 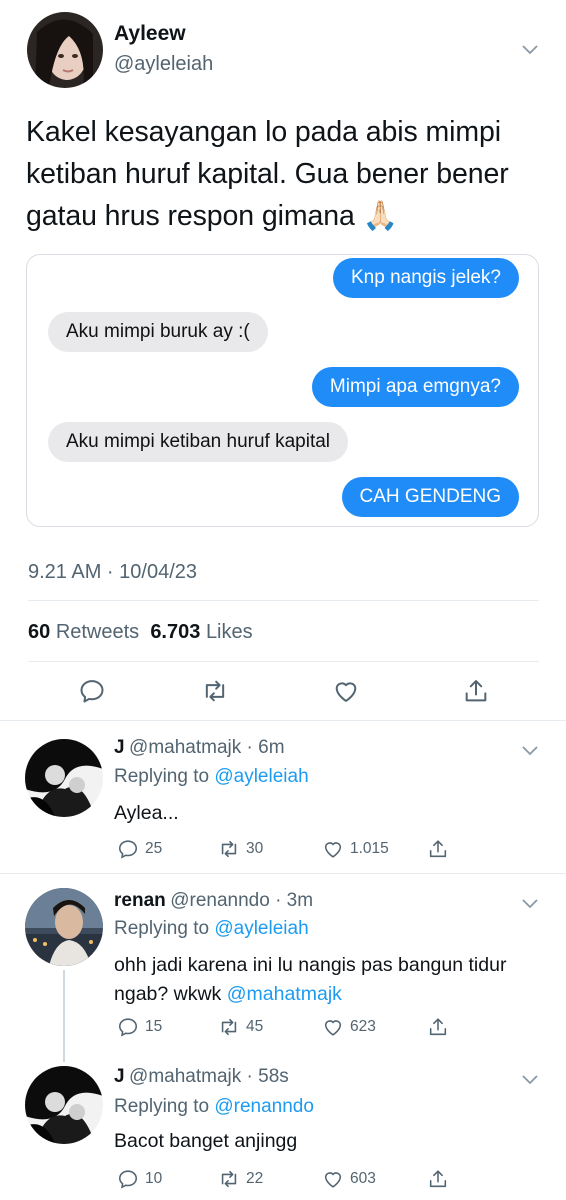 What do you see at coordinates (206, 1141) in the screenshot?
I see `reply-text: Bacot banget anjingg` at bounding box center [206, 1141].